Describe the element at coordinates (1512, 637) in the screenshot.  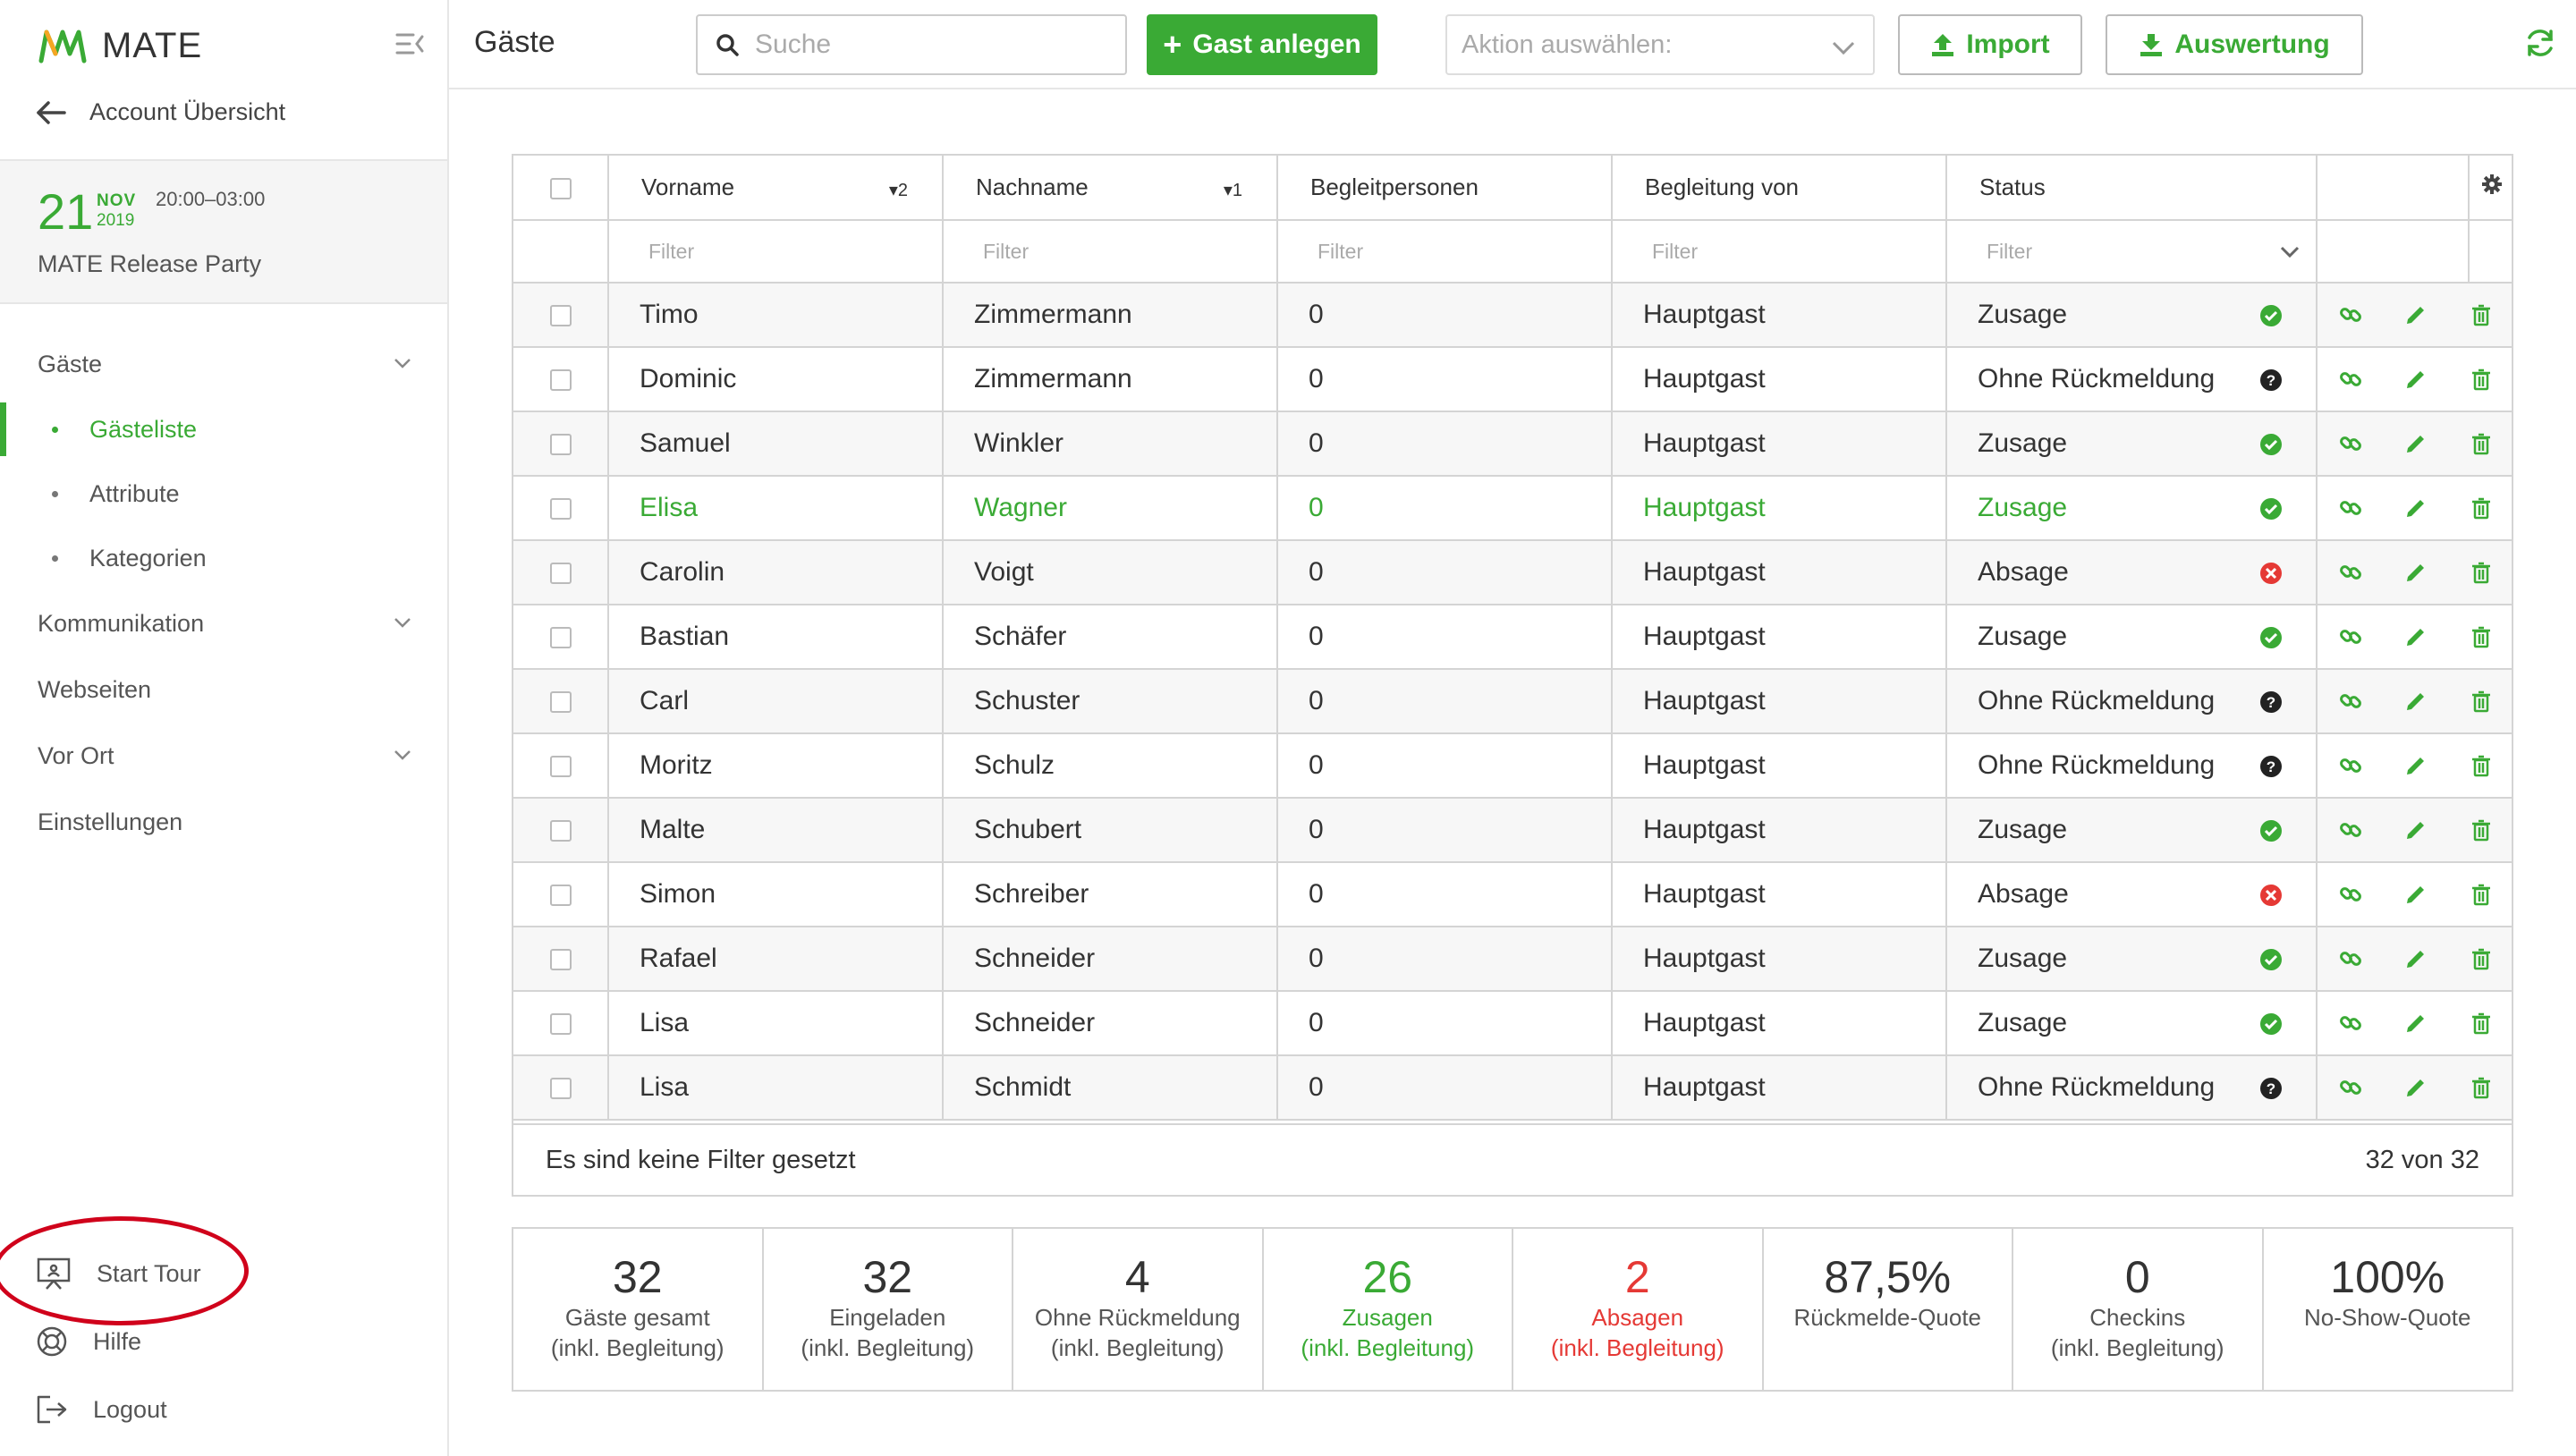
I see `table-row: Bastian Schäfer 0 Hauptgast Zusage` at that location.